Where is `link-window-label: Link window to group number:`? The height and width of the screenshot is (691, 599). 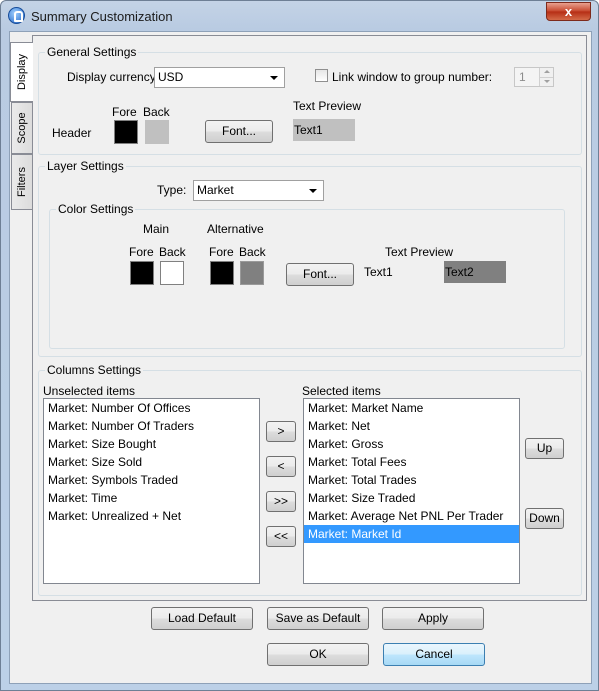 link-window-label: Link window to group number: is located at coordinates (412, 77).